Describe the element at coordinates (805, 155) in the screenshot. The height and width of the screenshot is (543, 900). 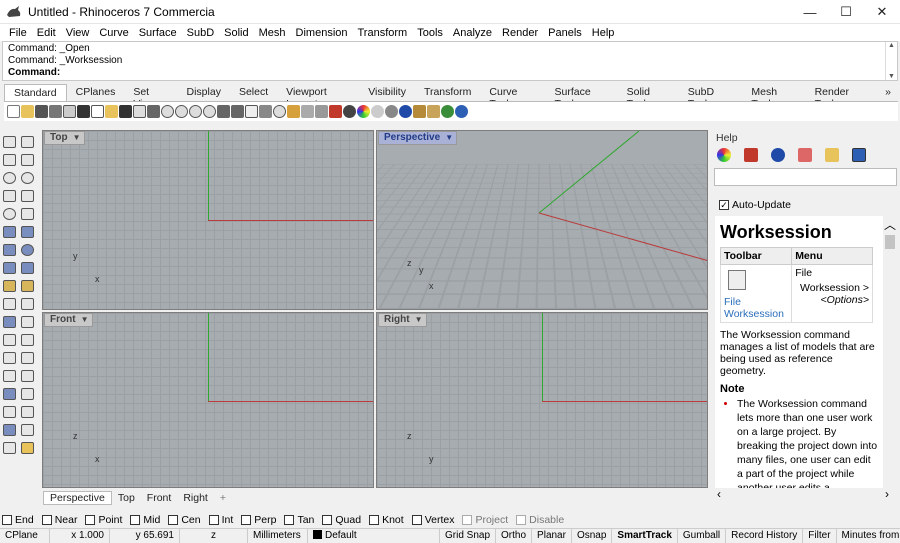
I see `libraries-icon` at that location.